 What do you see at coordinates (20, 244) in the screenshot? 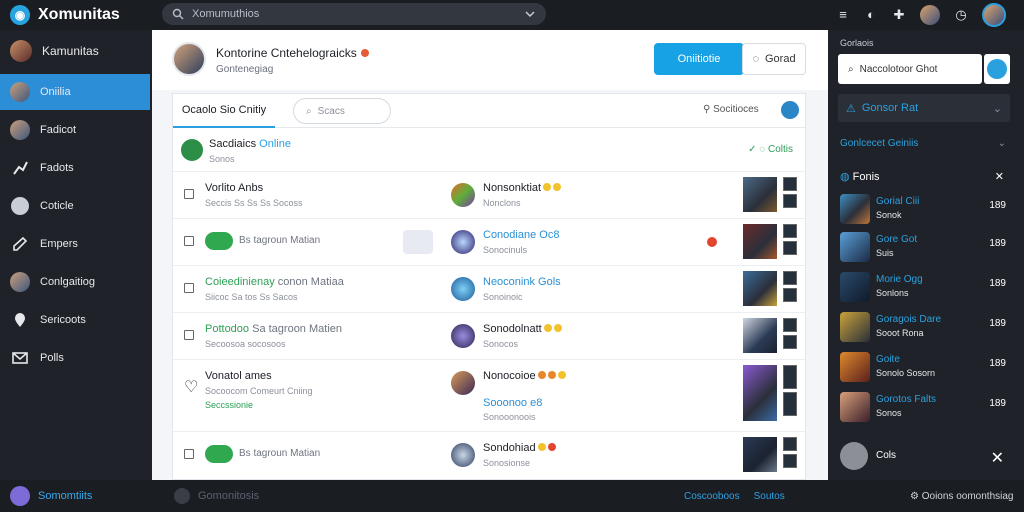
I see `edit-icon` at bounding box center [20, 244].